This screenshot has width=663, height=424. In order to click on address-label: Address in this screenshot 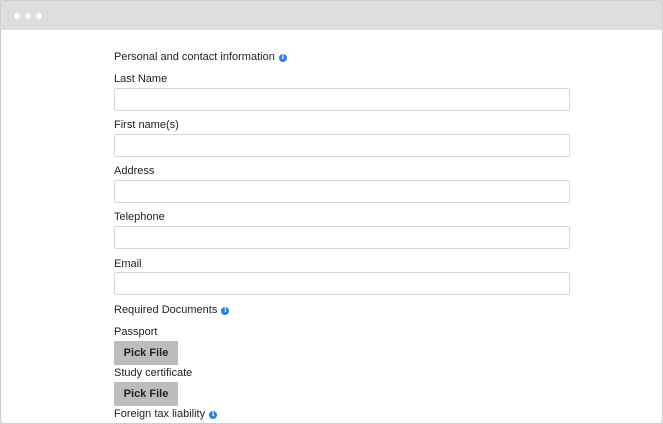, I will do `click(134, 171)`.